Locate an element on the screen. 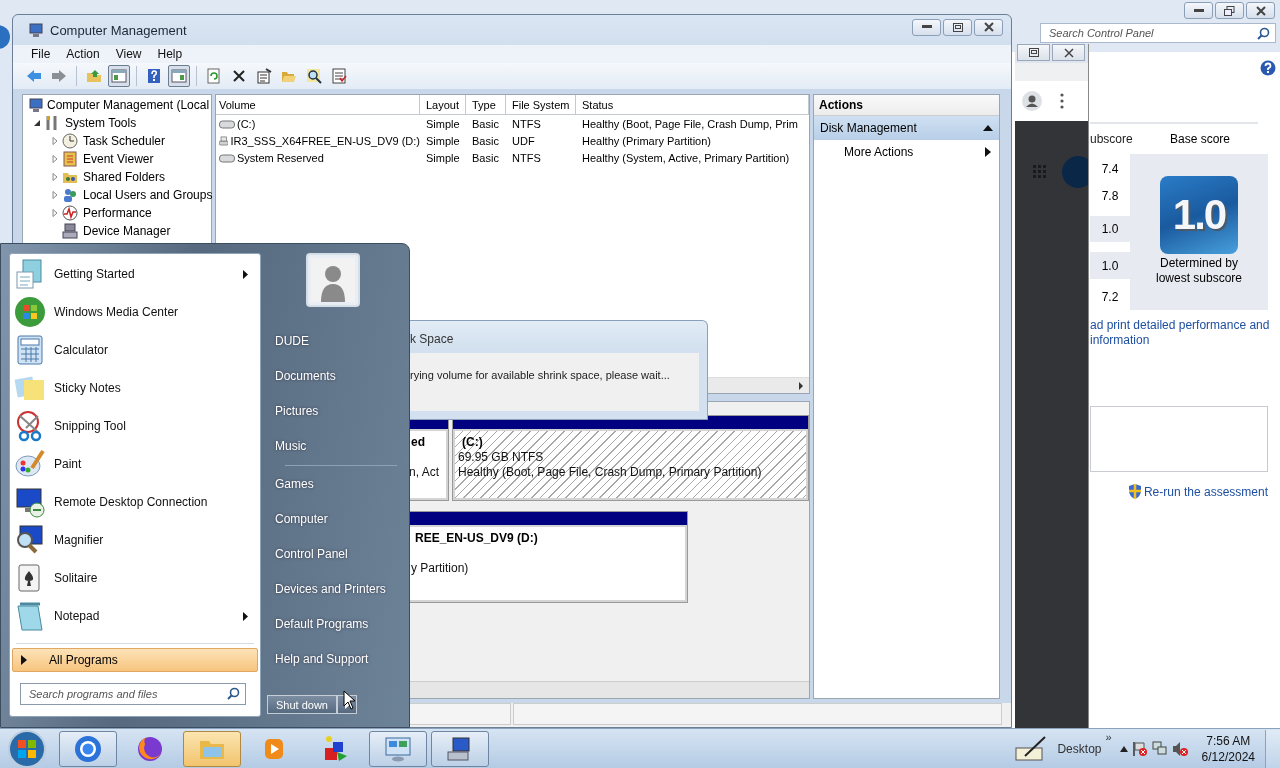  start-menu-link: Help and Support is located at coordinates (335, 658).